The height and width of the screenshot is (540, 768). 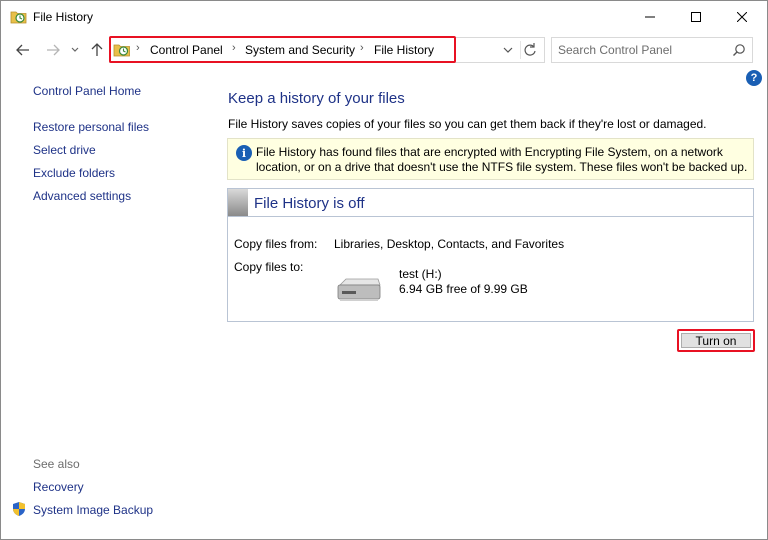 I want to click on status-indicator, so click(x=238, y=202).